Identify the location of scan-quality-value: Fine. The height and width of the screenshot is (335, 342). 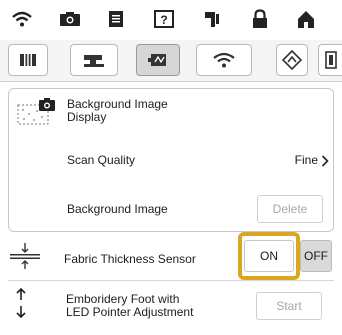
(306, 160).